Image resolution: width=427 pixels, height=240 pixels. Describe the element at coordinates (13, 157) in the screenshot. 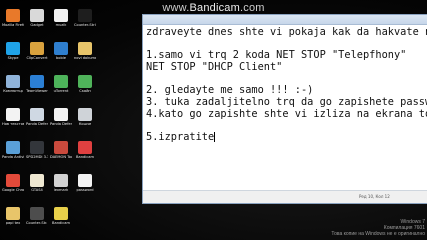

I see `desktop-icon-label: Panda Antivirus Pro` at that location.